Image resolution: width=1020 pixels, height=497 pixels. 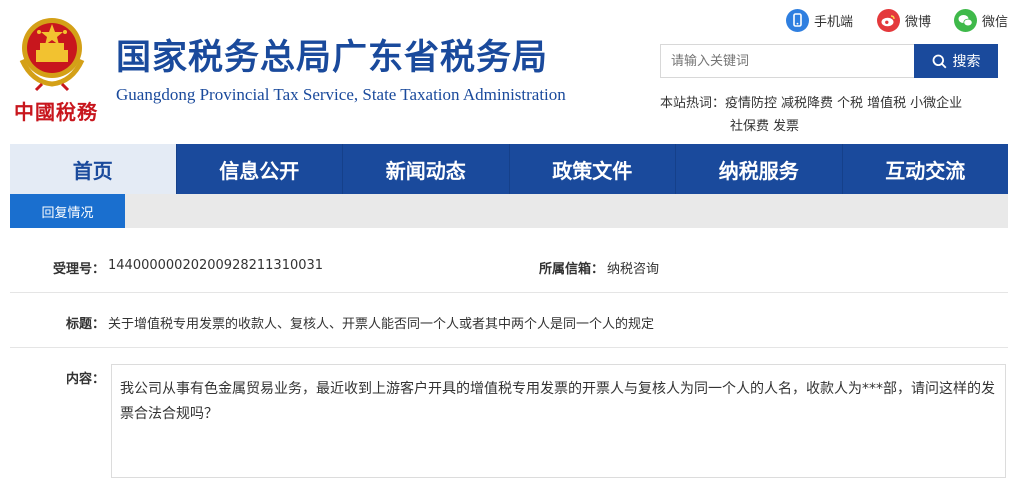 I want to click on nav-tax-service: 纳税服务, so click(x=759, y=169).